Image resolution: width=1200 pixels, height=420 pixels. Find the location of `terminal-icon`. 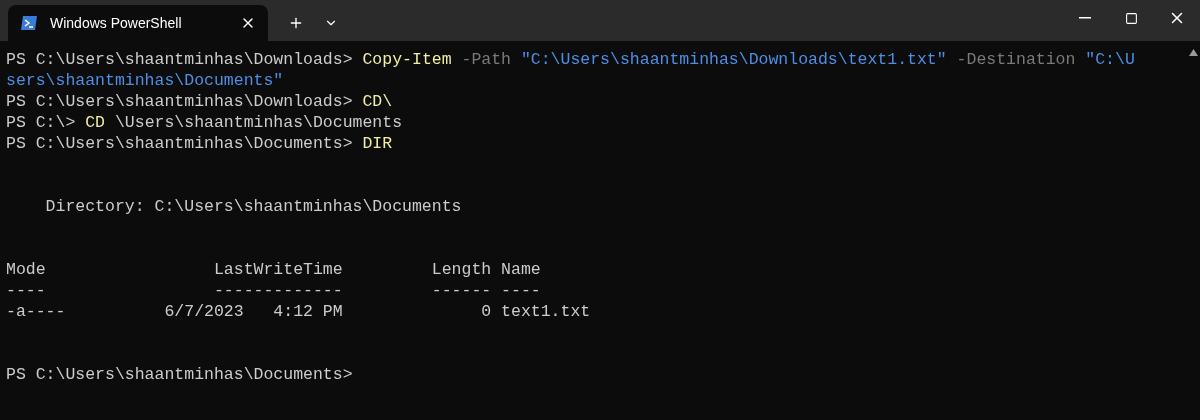

terminal-icon is located at coordinates (29, 23).